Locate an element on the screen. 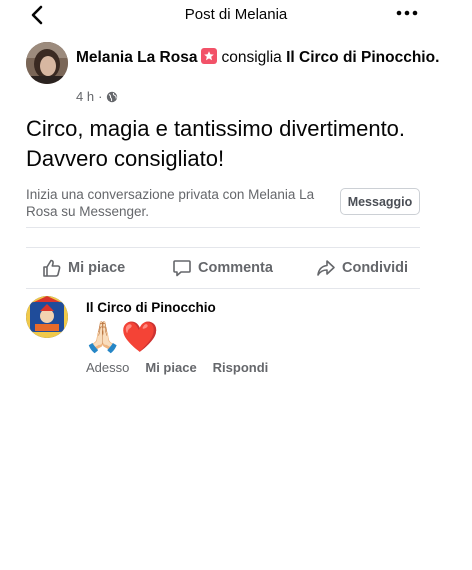 The height and width of the screenshot is (570, 472). more-dots-icon is located at coordinates (407, 13).